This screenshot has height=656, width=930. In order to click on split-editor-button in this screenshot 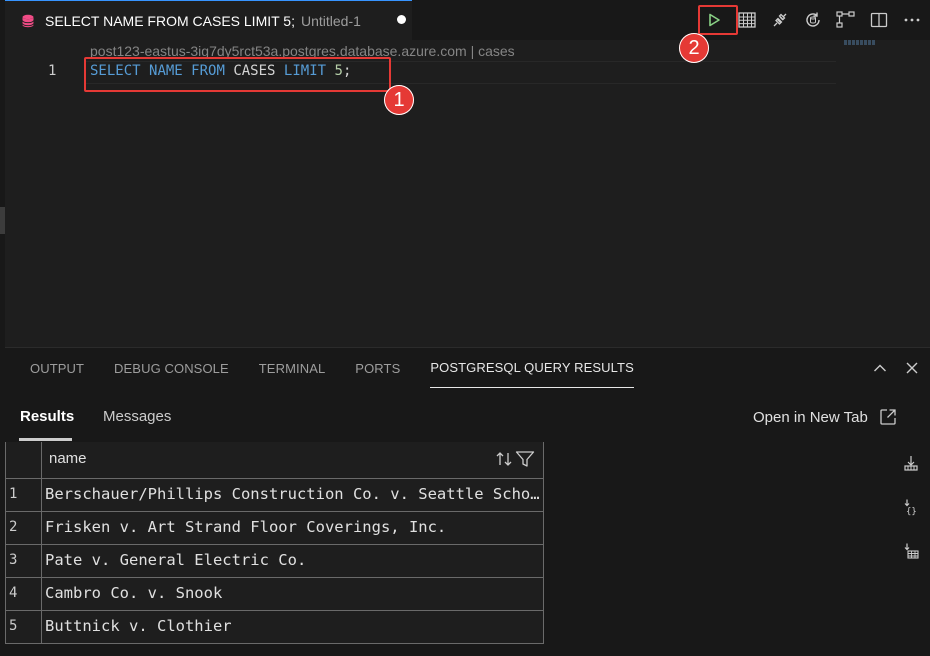, I will do `click(878, 20)`.